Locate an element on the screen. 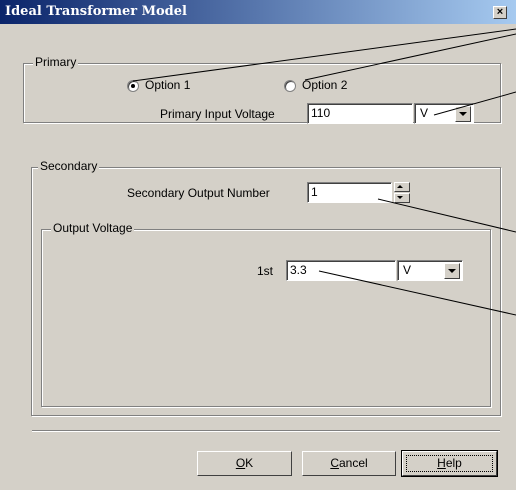  primary-input-voltage-value: 110 is located at coordinates (321, 113).